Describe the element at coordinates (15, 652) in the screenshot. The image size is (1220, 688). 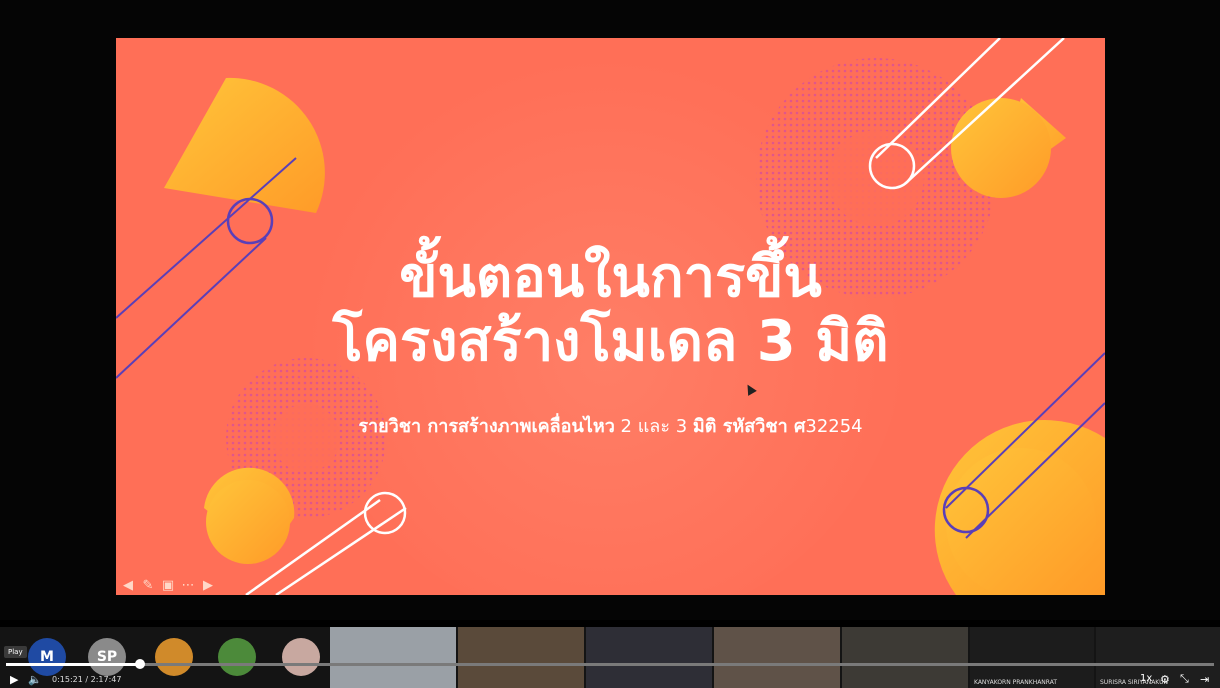
I see `play-tooltip: Play` at that location.